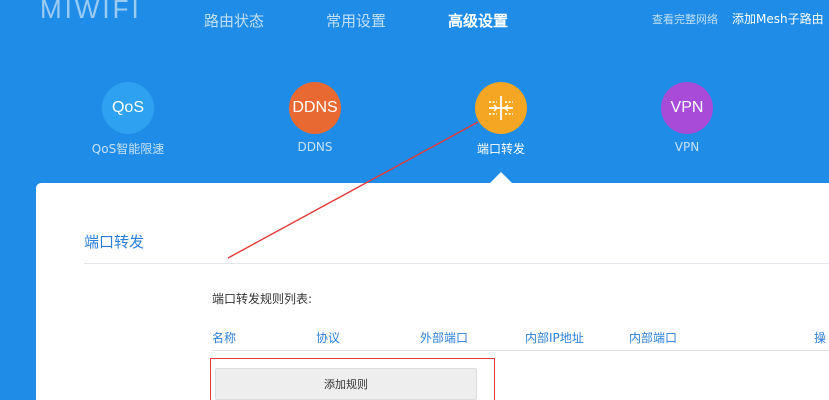  I want to click on add-mesh-router-link: 添加Mesh子路由, so click(778, 18).